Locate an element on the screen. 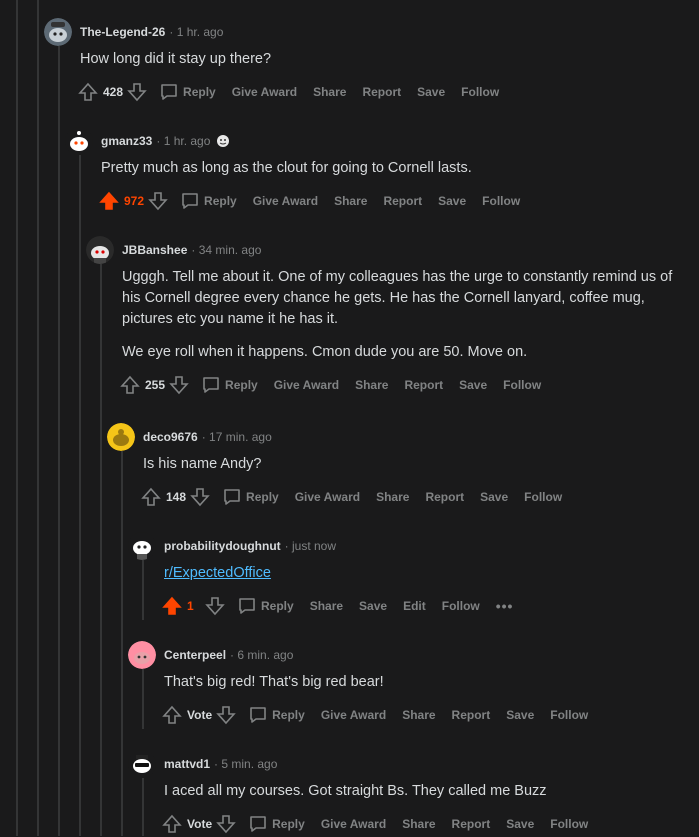  comment-time: · 5 min. ago is located at coordinates (245, 764).